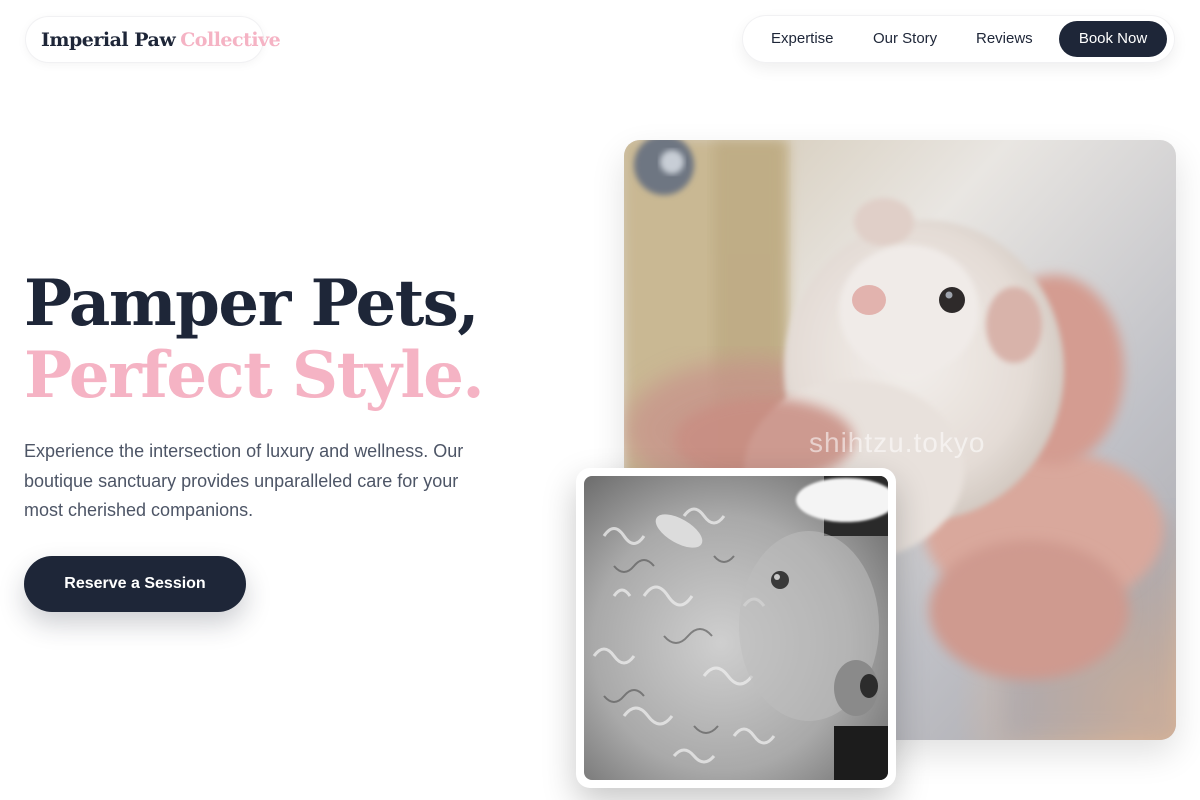  What do you see at coordinates (252, 303) in the screenshot?
I see `hero-headline-line1: Pamper Pets,` at bounding box center [252, 303].